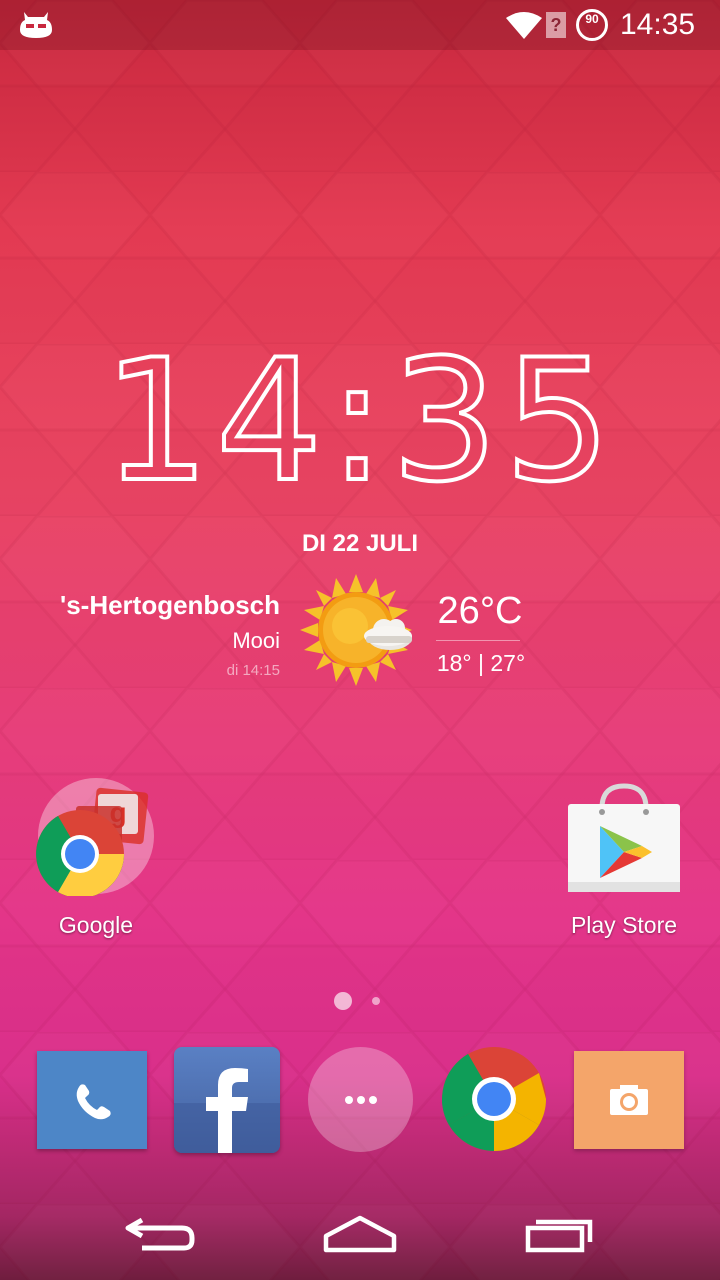 The height and width of the screenshot is (1280, 720). I want to click on camera-app, so click(629, 1100).